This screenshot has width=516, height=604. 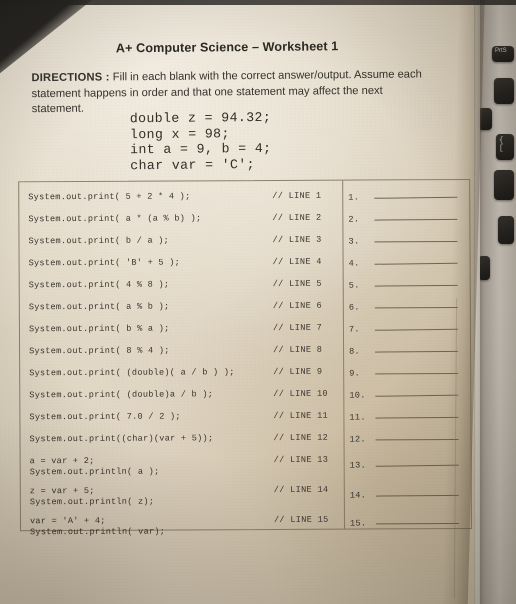 I want to click on directions-label: DIRECTIONS :, so click(x=70, y=78).